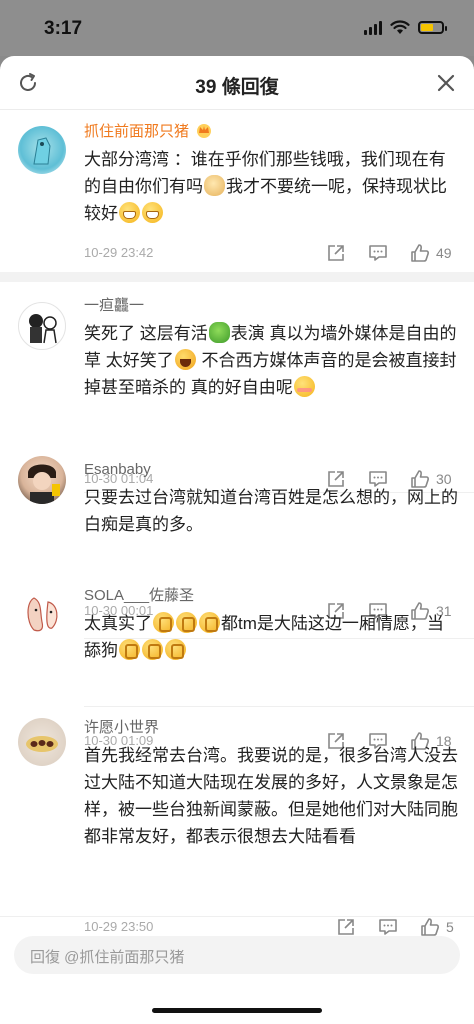 This screenshot has width=474, height=1024. What do you see at coordinates (237, 955) in the screenshot?
I see `reply-input: 回復 @抓住前面那只猪` at bounding box center [237, 955].